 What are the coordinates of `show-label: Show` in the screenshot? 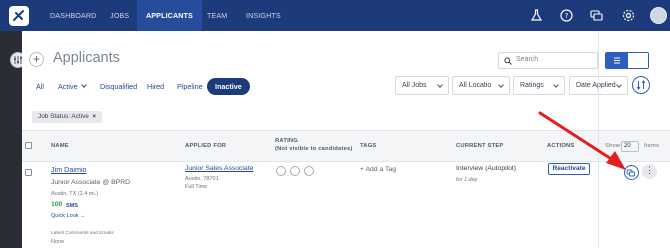 It's located at (613, 146).